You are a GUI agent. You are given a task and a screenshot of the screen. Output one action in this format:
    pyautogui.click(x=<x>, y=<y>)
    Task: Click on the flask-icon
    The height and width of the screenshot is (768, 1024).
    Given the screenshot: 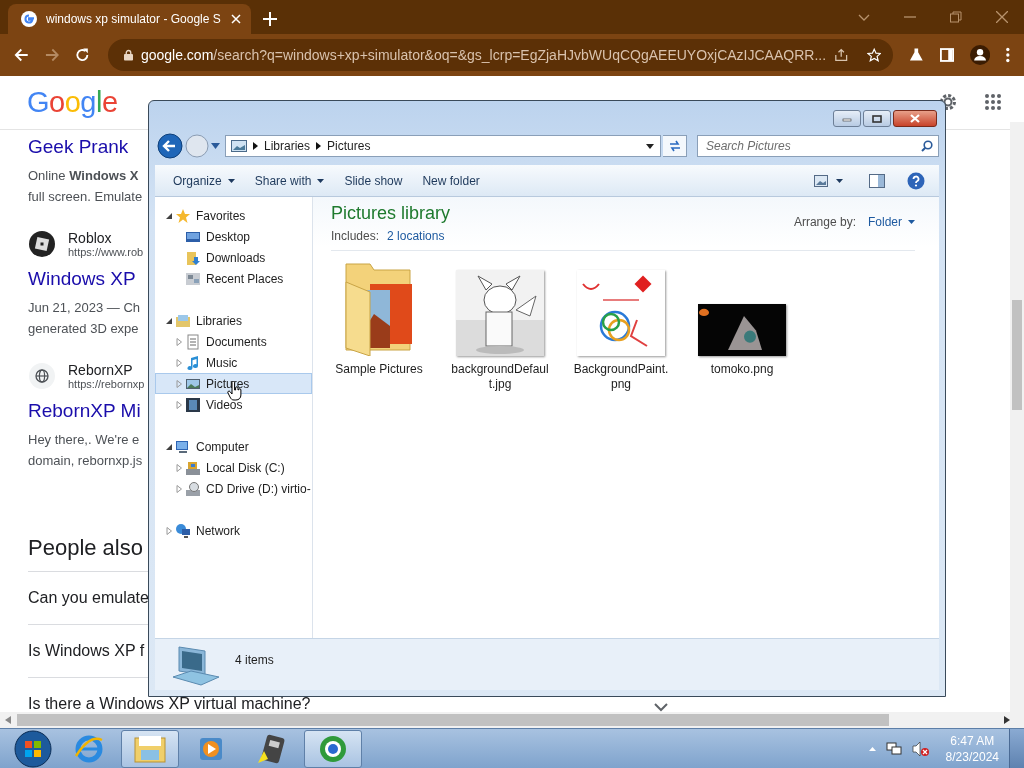 What is the action you would take?
    pyautogui.click(x=916, y=55)
    